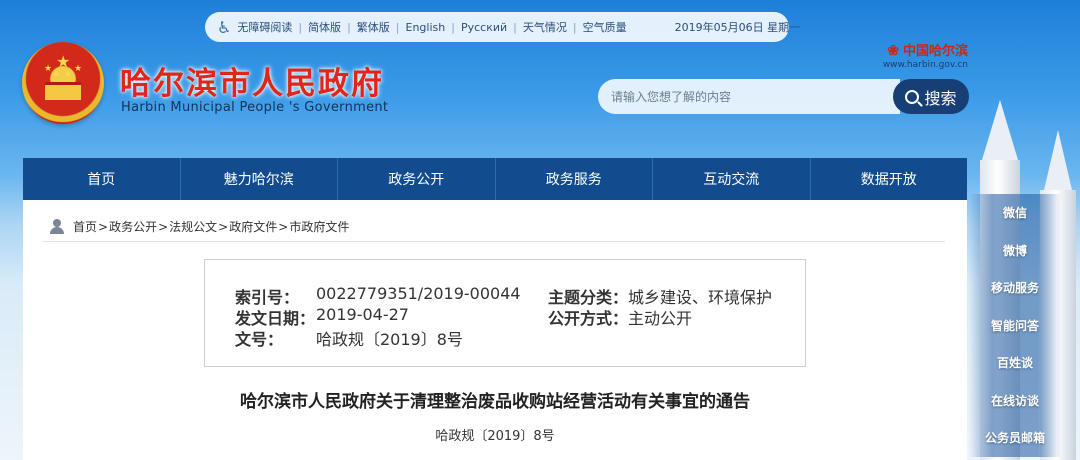 The width and height of the screenshot is (1080, 460). I want to click on topbar-simplified: 简体版, so click(324, 27).